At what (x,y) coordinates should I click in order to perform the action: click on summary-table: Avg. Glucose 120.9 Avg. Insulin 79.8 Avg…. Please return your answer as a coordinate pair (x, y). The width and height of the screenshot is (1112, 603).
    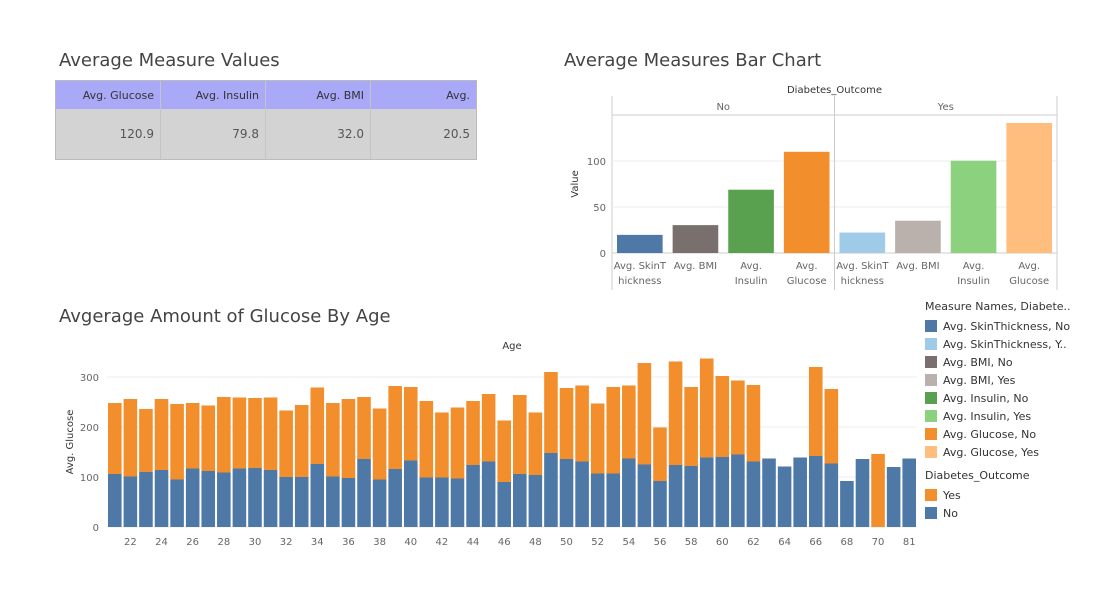
    Looking at the image, I should click on (266, 120).